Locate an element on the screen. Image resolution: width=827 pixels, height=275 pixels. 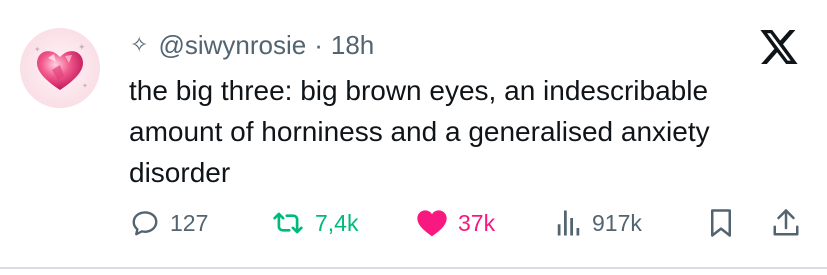
repost-count: 7,4k is located at coordinates (337, 222).